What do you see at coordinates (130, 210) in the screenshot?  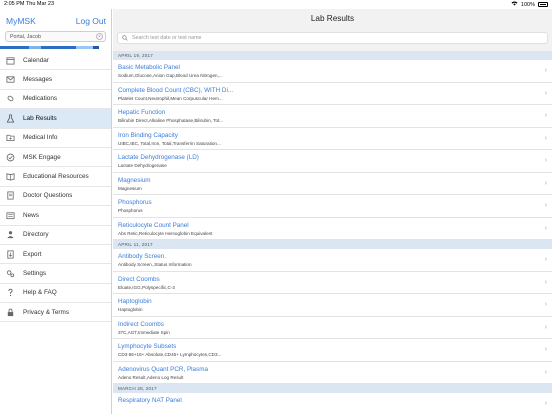 I see `lab-test-components: Phosphorus` at bounding box center [130, 210].